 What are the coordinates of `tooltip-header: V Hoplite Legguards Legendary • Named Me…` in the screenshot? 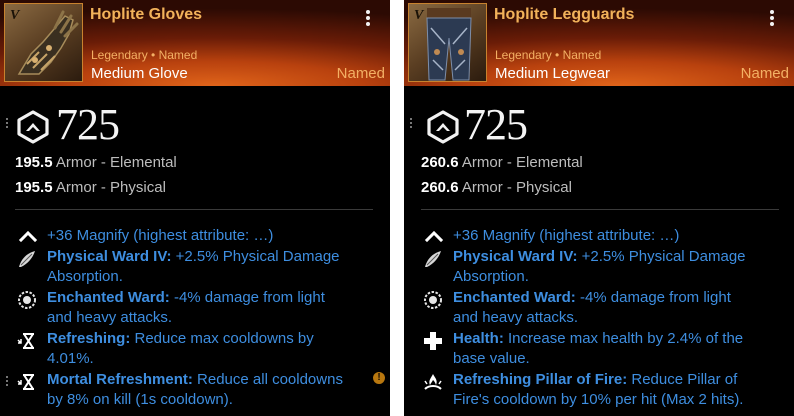 It's located at (599, 43).